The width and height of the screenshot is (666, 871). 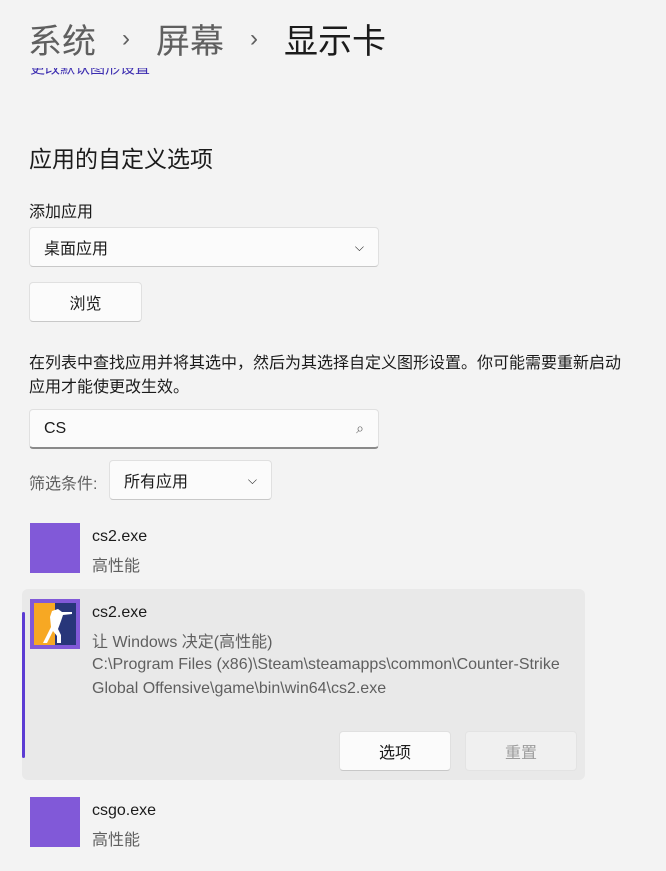 What do you see at coordinates (124, 811) in the screenshot?
I see `app-name: csgo.exe` at bounding box center [124, 811].